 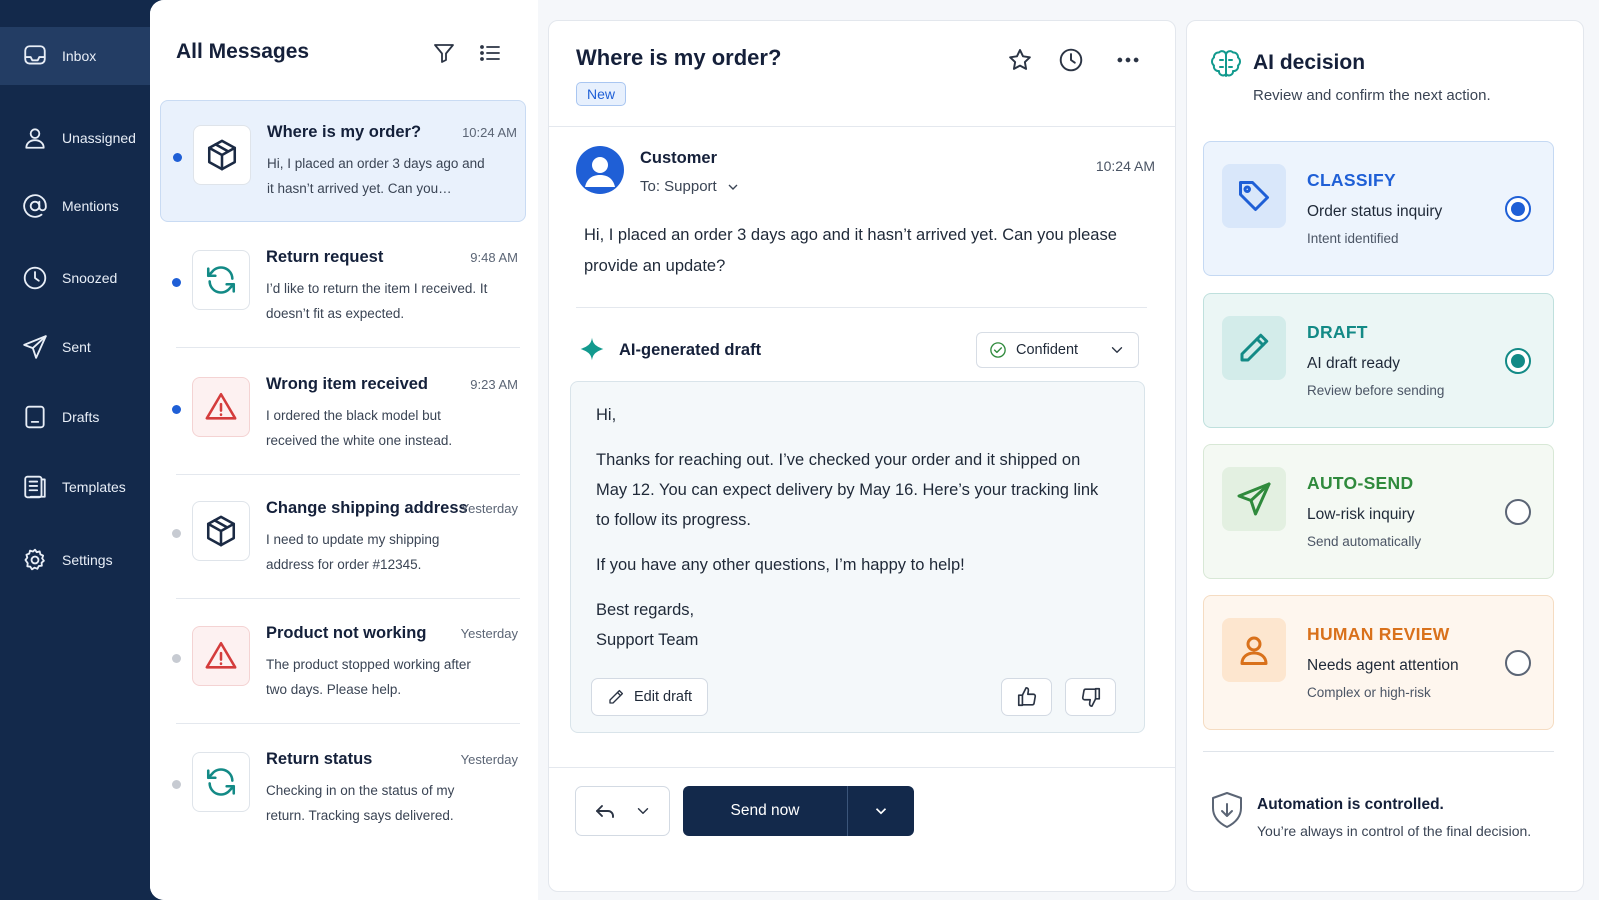 I want to click on edit-draft-label: Edit draft, so click(x=663, y=697).